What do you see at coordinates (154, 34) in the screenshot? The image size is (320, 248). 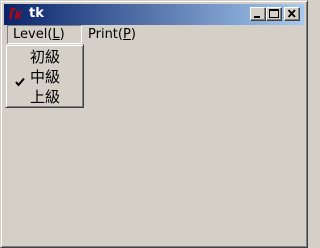 I see `menu-bar: Level(L) Print(P)` at bounding box center [154, 34].